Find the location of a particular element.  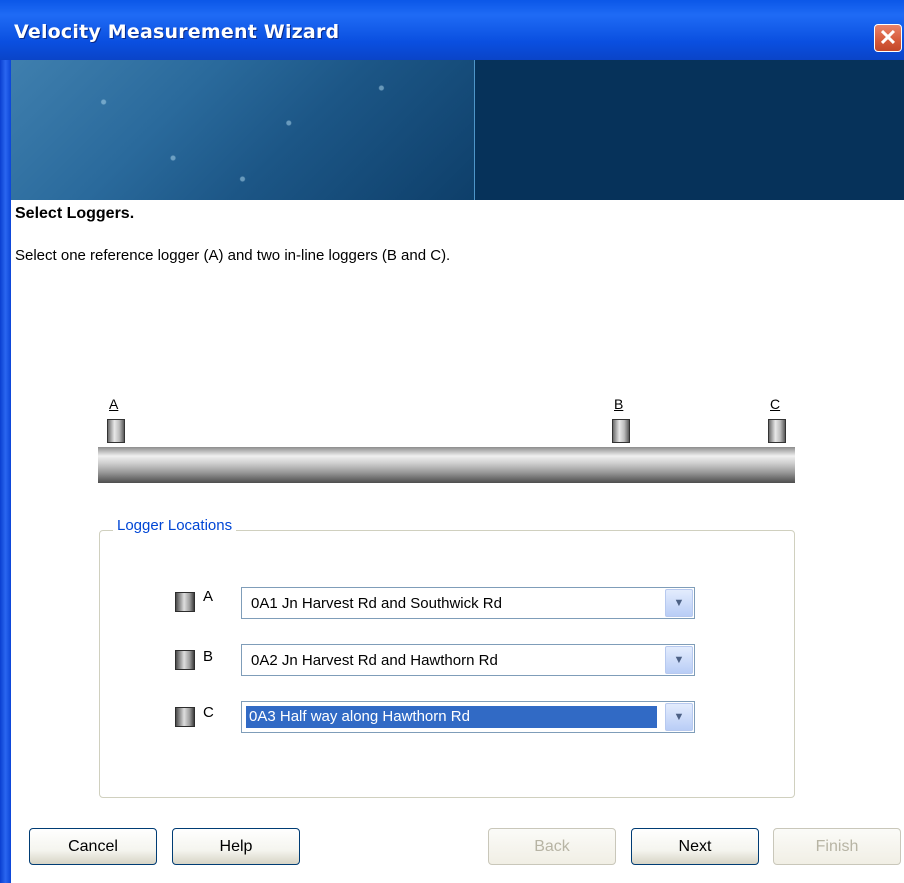

close-icon: ✕ is located at coordinates (888, 37).